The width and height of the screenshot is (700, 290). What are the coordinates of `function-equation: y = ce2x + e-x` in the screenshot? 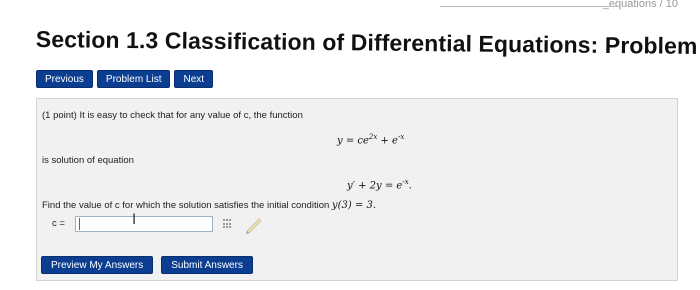 It's located at (370, 139).